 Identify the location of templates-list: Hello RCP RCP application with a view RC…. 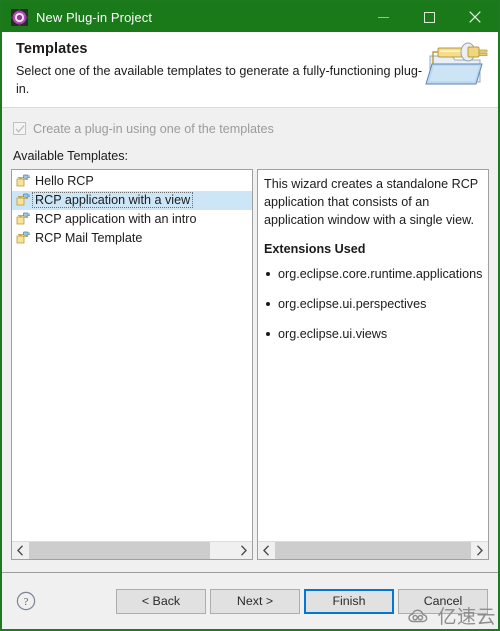
(132, 209).